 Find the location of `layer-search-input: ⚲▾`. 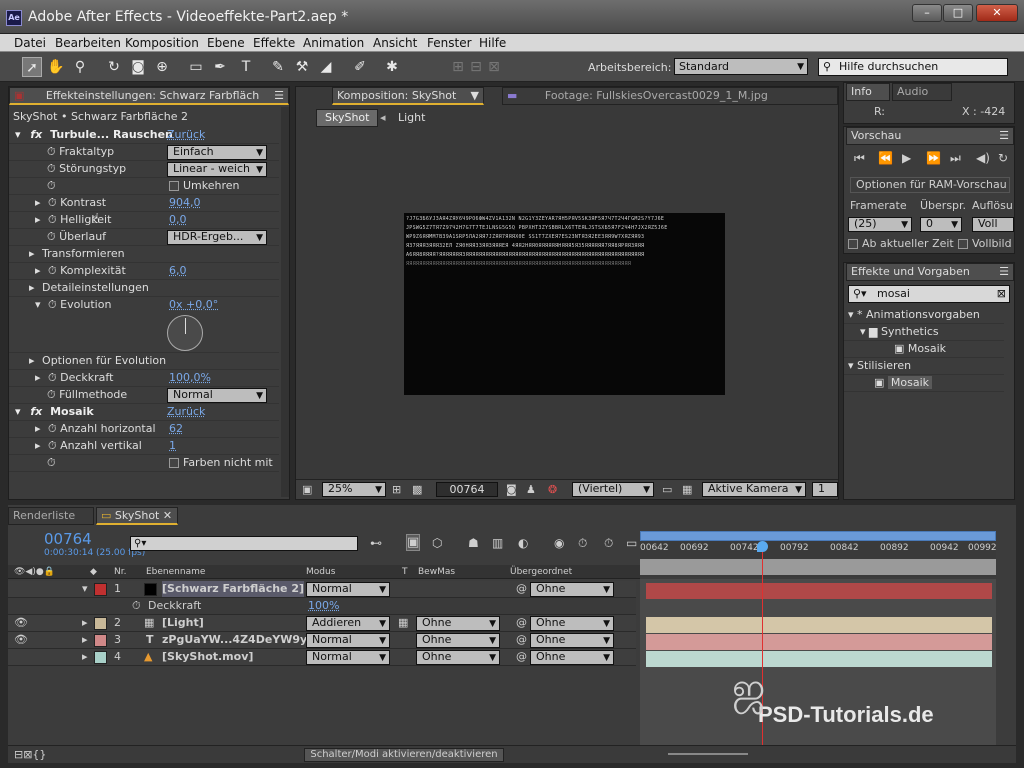

layer-search-input: ⚲▾ is located at coordinates (244, 543).